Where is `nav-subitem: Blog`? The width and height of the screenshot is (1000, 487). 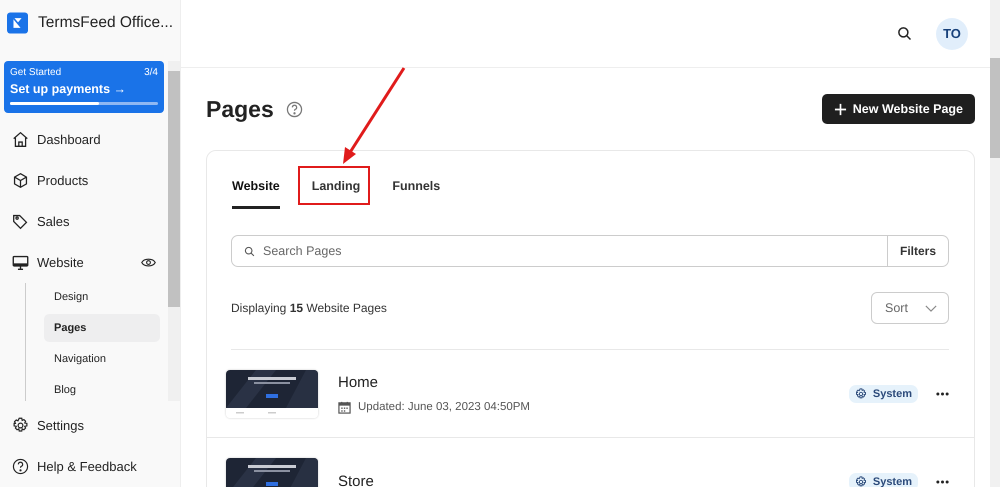
nav-subitem: Blog is located at coordinates (102, 388).